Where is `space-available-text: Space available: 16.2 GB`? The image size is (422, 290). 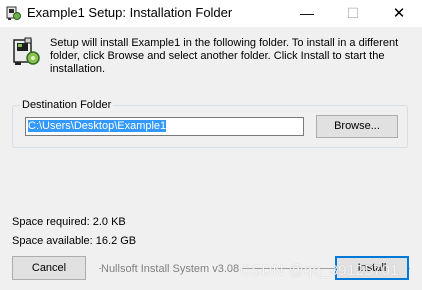
space-available-text: Space available: 16.2 GB is located at coordinates (74, 241).